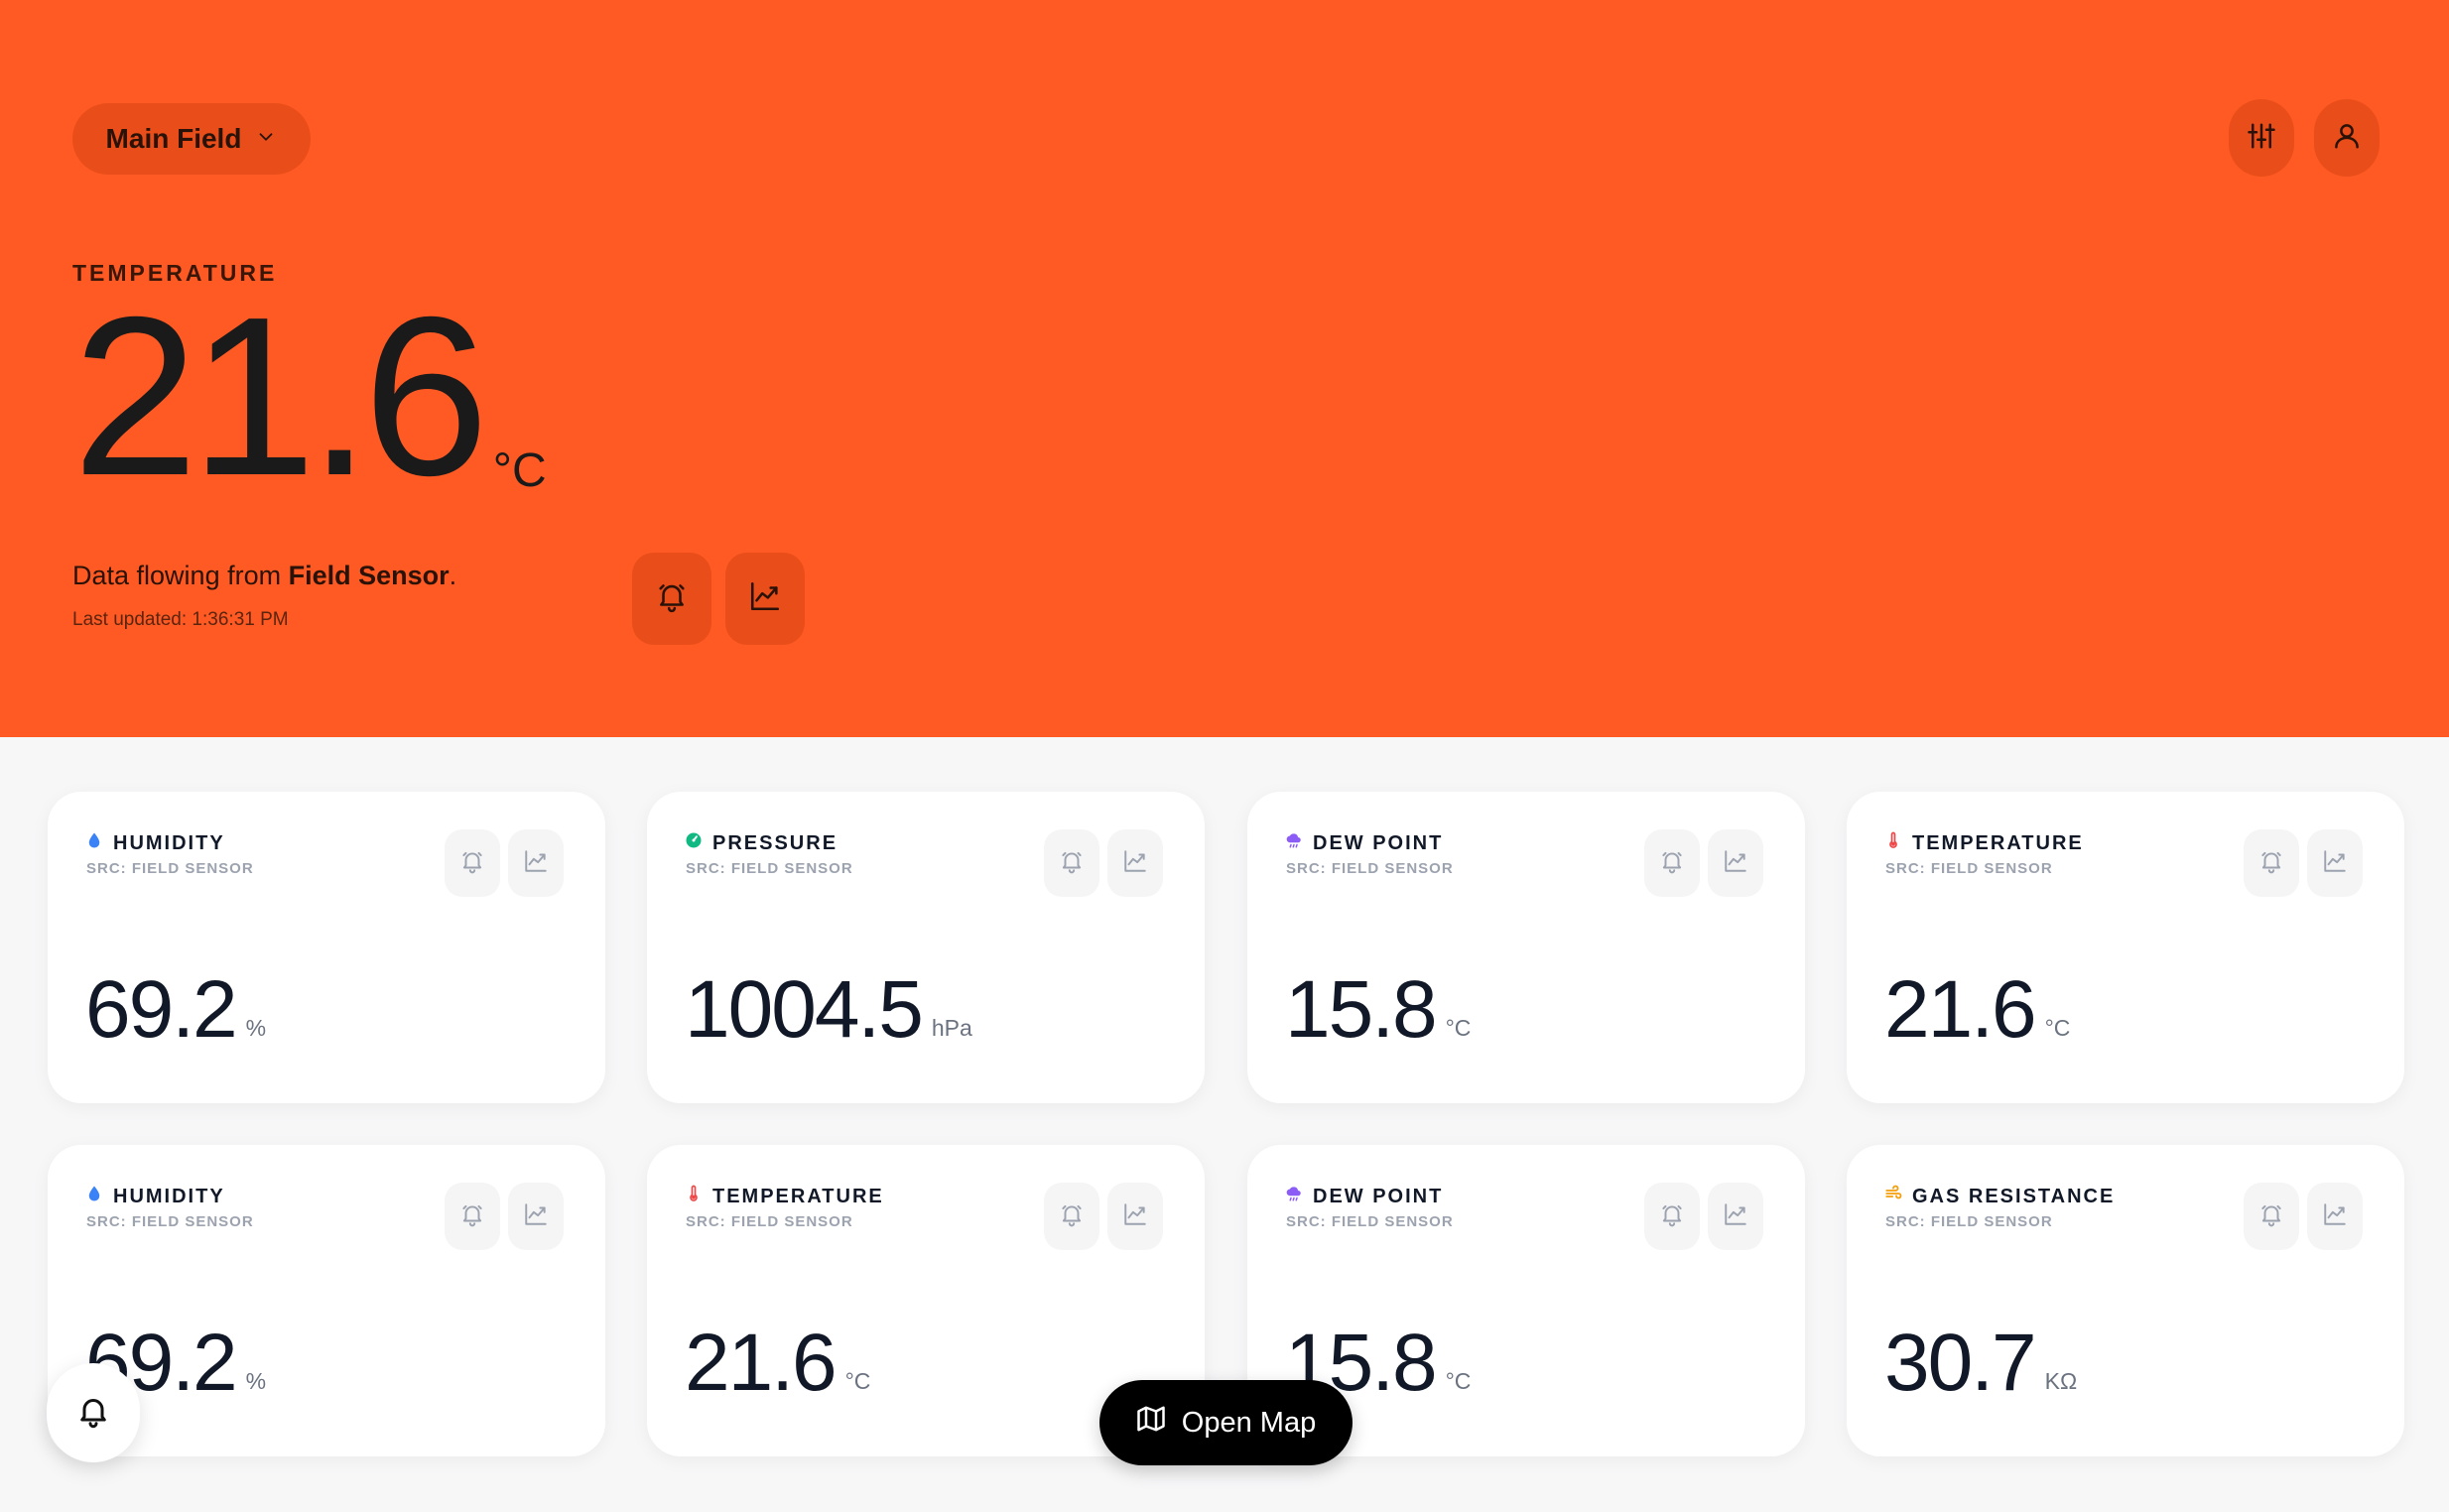  I want to click on card-title: PRESSURE, so click(761, 843).